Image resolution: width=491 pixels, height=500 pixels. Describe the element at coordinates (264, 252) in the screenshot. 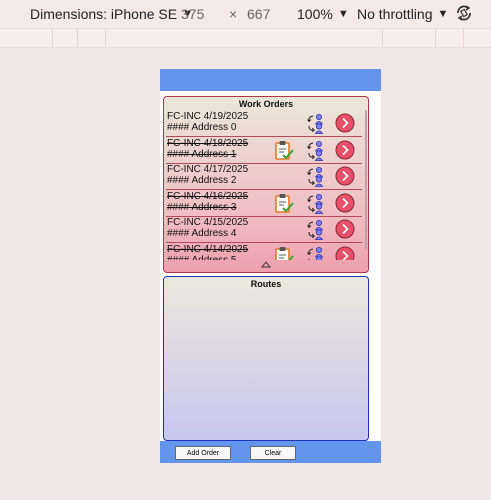

I see `work-order-row: FC-INC 4/14/2025 #### Address 5` at that location.